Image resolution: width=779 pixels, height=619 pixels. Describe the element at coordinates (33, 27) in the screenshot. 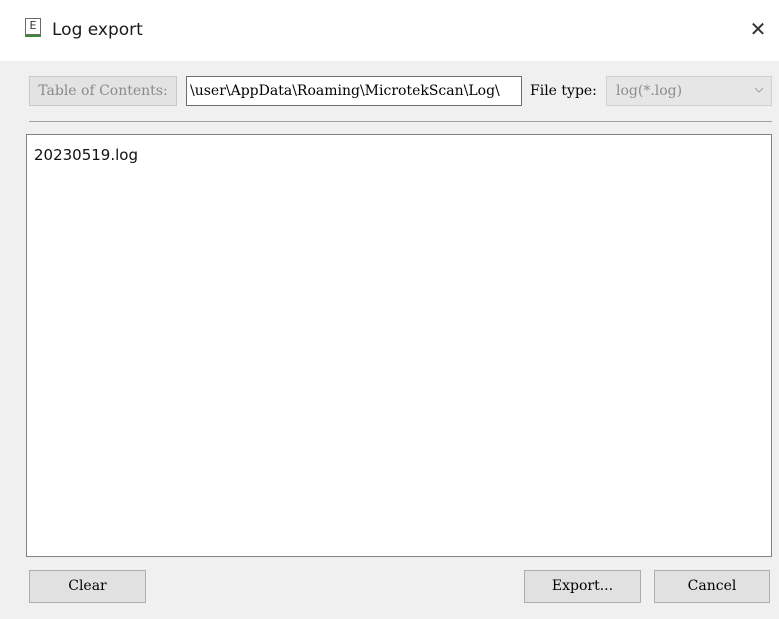

I see `app-icon: E` at that location.